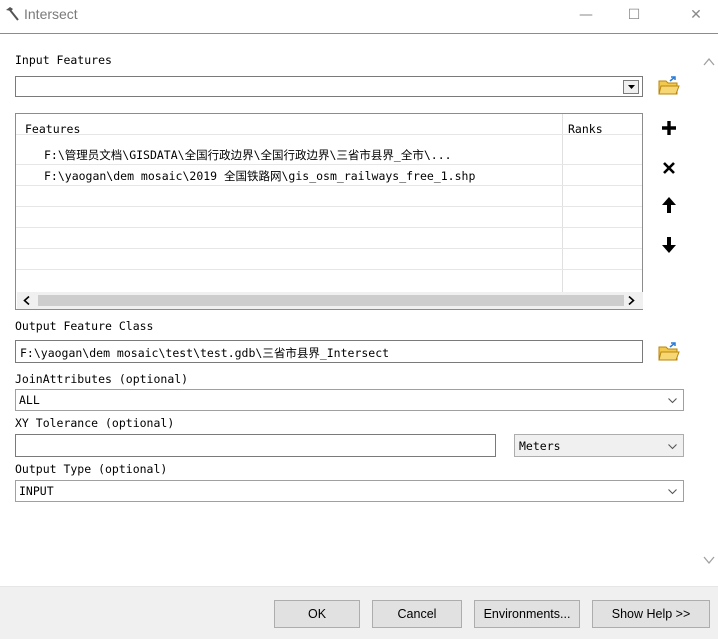 Image resolution: width=718 pixels, height=639 pixels. I want to click on input-features-combo, so click(329, 86).